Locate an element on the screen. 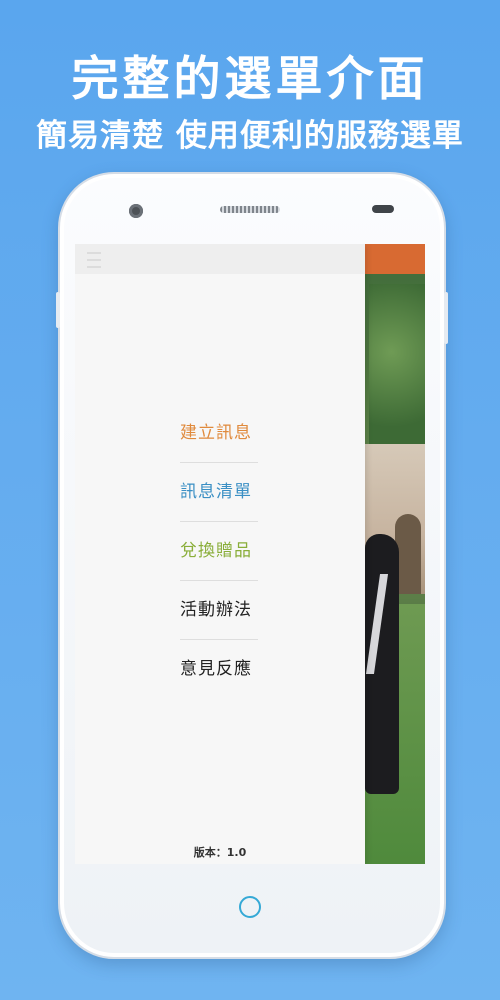 Image resolution: width=500 pixels, height=1000 pixels. hamburger-menu-icon is located at coordinates (94, 260).